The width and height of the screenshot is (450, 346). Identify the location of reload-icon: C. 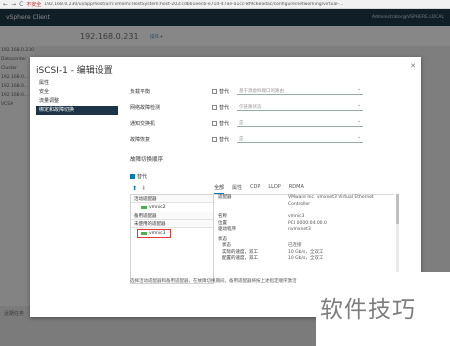
(21, 4).